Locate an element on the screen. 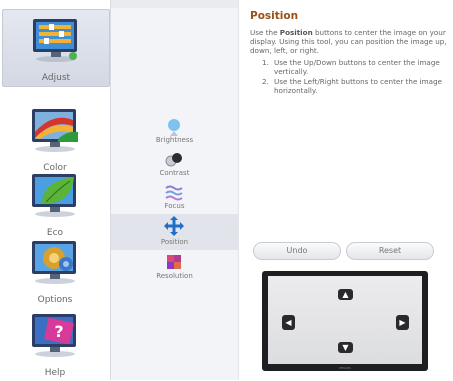  adjust-icon is located at coordinates (55, 40).